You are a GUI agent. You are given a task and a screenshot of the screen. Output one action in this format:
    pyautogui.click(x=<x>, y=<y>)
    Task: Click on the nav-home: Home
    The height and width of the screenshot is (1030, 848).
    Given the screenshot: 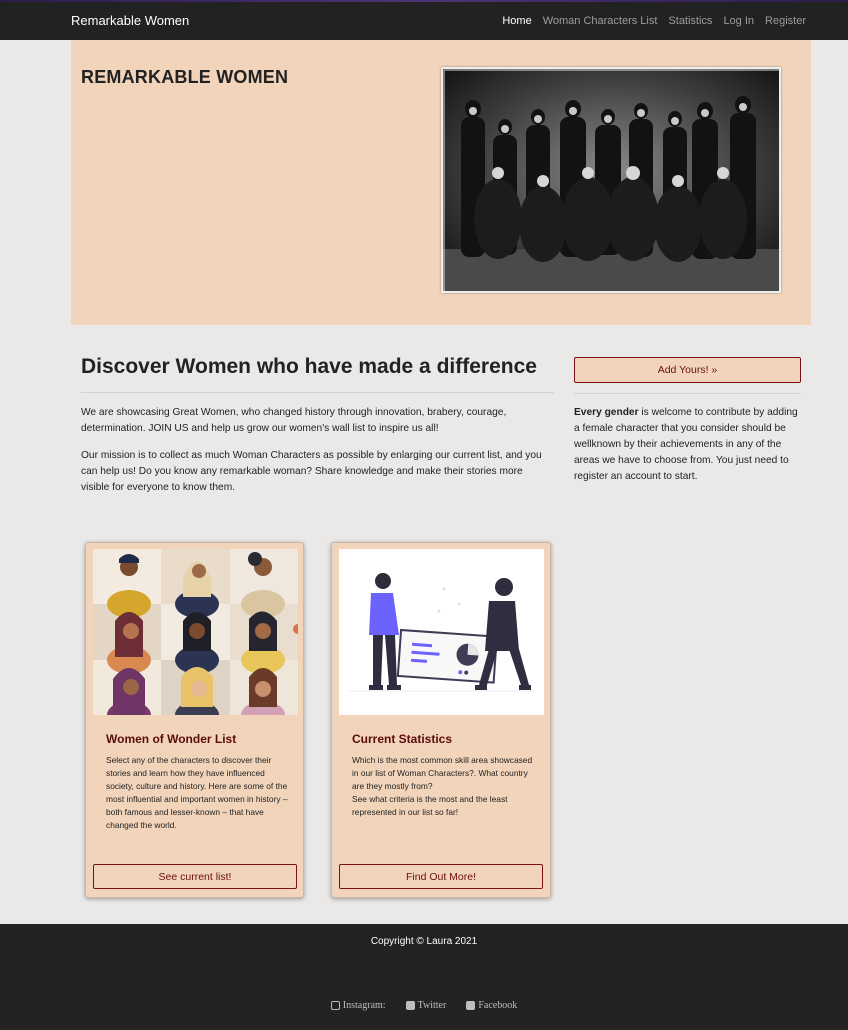 What is the action you would take?
    pyautogui.click(x=516, y=21)
    